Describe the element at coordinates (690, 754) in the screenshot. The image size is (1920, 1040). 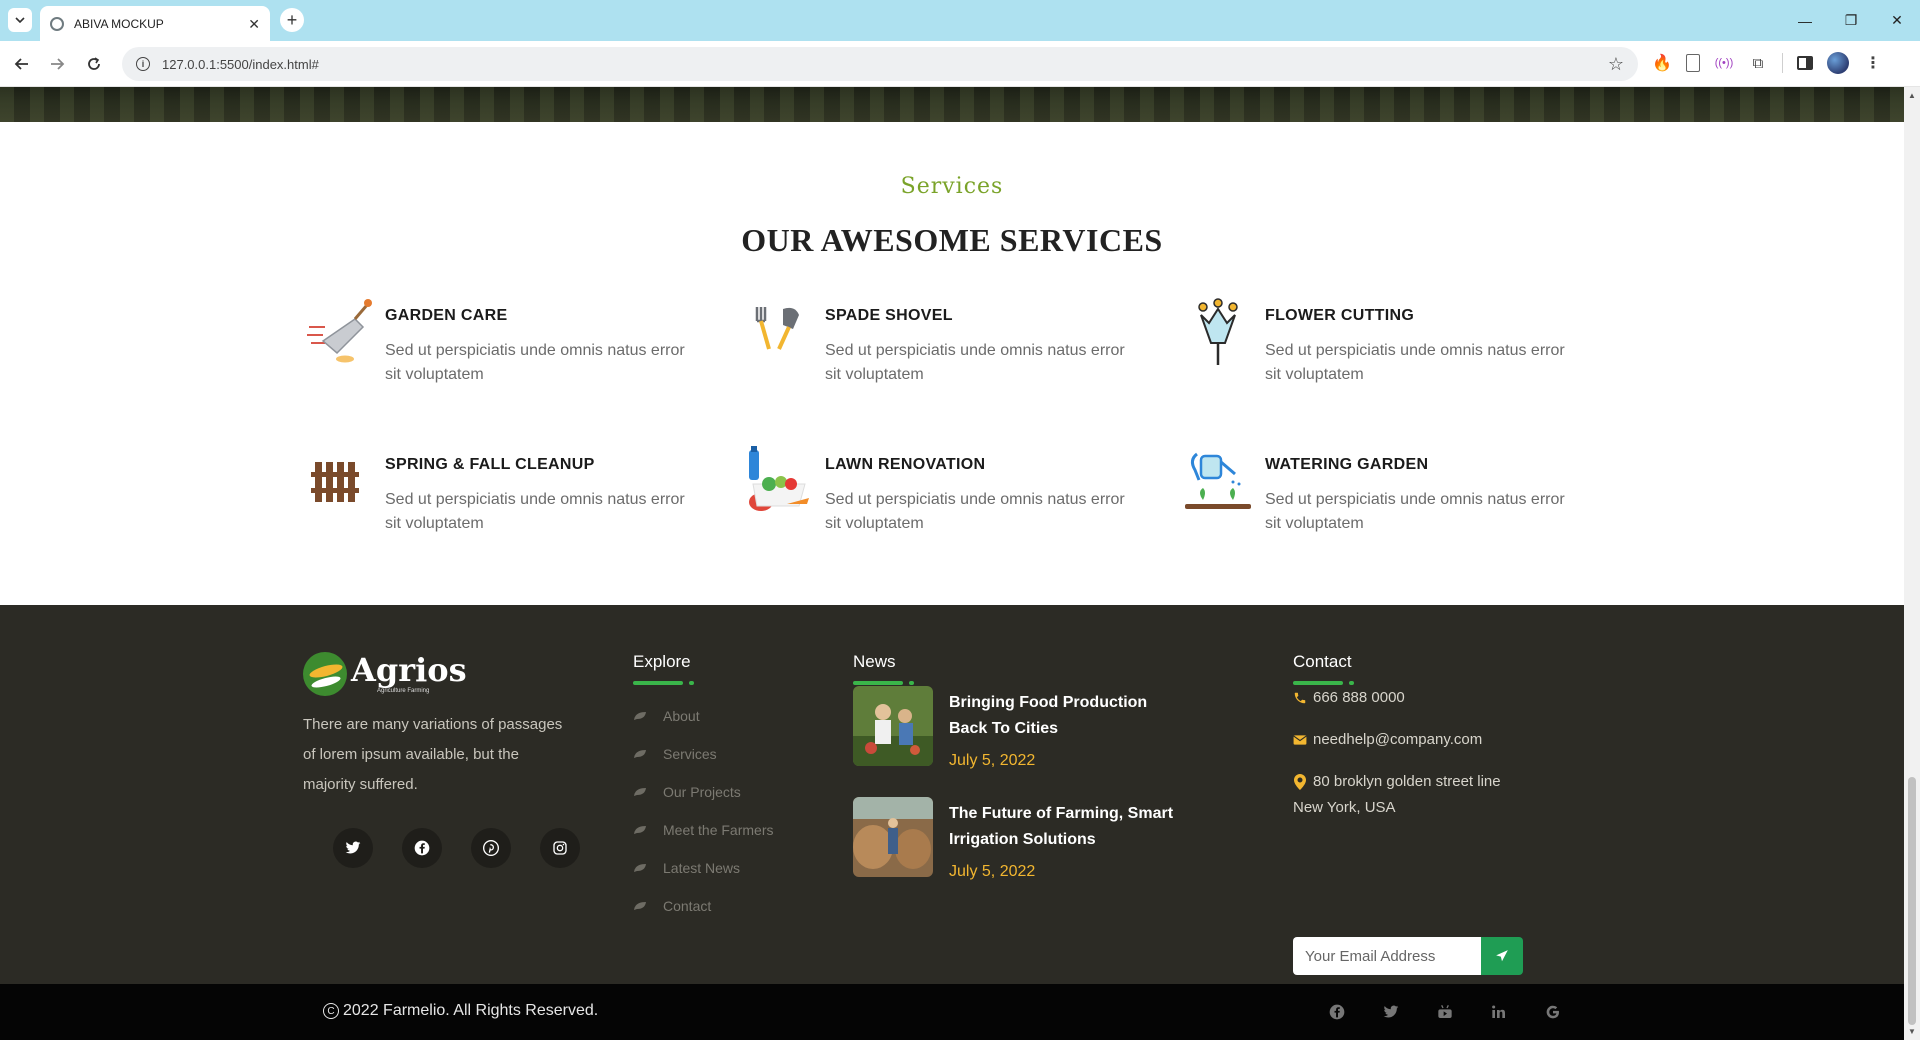
I see `explore-link-label: Services` at that location.